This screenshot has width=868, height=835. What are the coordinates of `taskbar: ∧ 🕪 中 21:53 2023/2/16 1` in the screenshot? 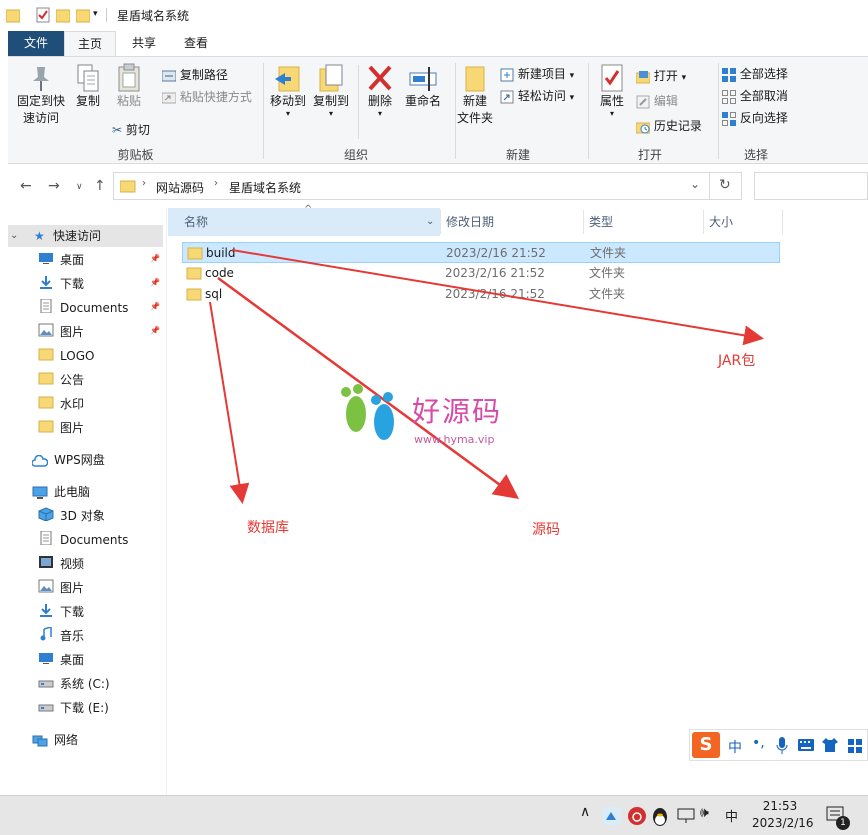 It's located at (434, 815).